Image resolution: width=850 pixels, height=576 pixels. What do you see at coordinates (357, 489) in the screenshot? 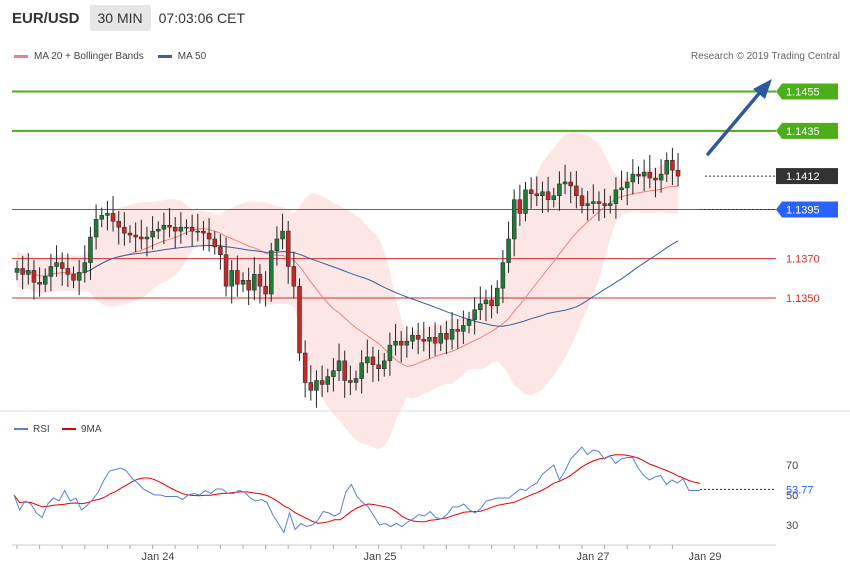
I see `rsi-ma9-line` at bounding box center [357, 489].